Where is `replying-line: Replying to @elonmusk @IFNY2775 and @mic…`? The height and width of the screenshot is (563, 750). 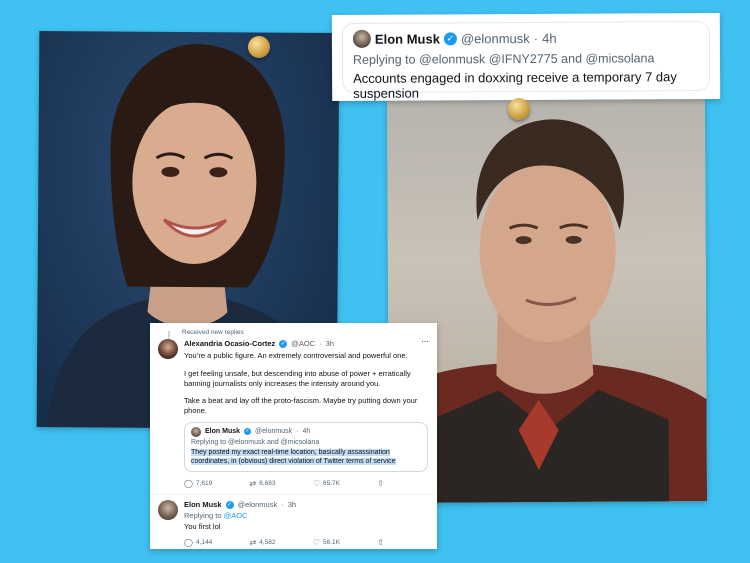 replying-line: Replying to @elonmusk @IFNY2775 and @mic… is located at coordinates (526, 59).